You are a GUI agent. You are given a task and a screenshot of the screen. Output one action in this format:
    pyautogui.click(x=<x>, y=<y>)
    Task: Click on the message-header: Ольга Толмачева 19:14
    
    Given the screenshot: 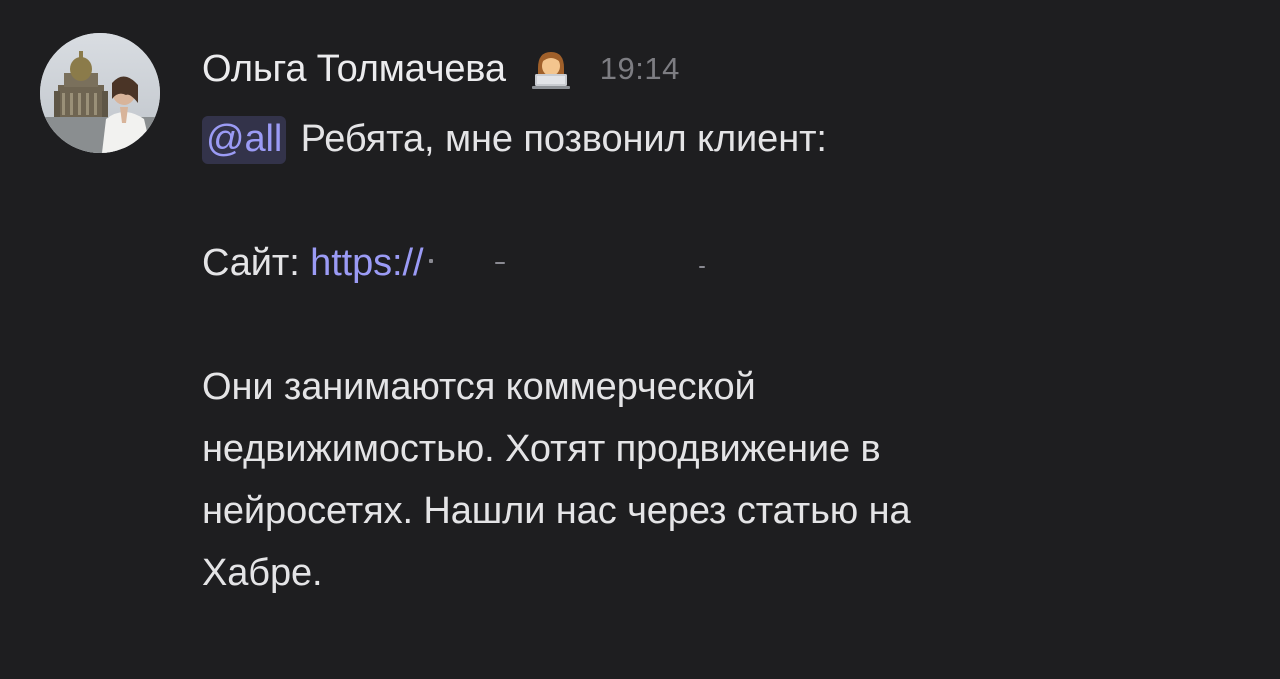 What is the action you would take?
    pyautogui.click(x=441, y=69)
    